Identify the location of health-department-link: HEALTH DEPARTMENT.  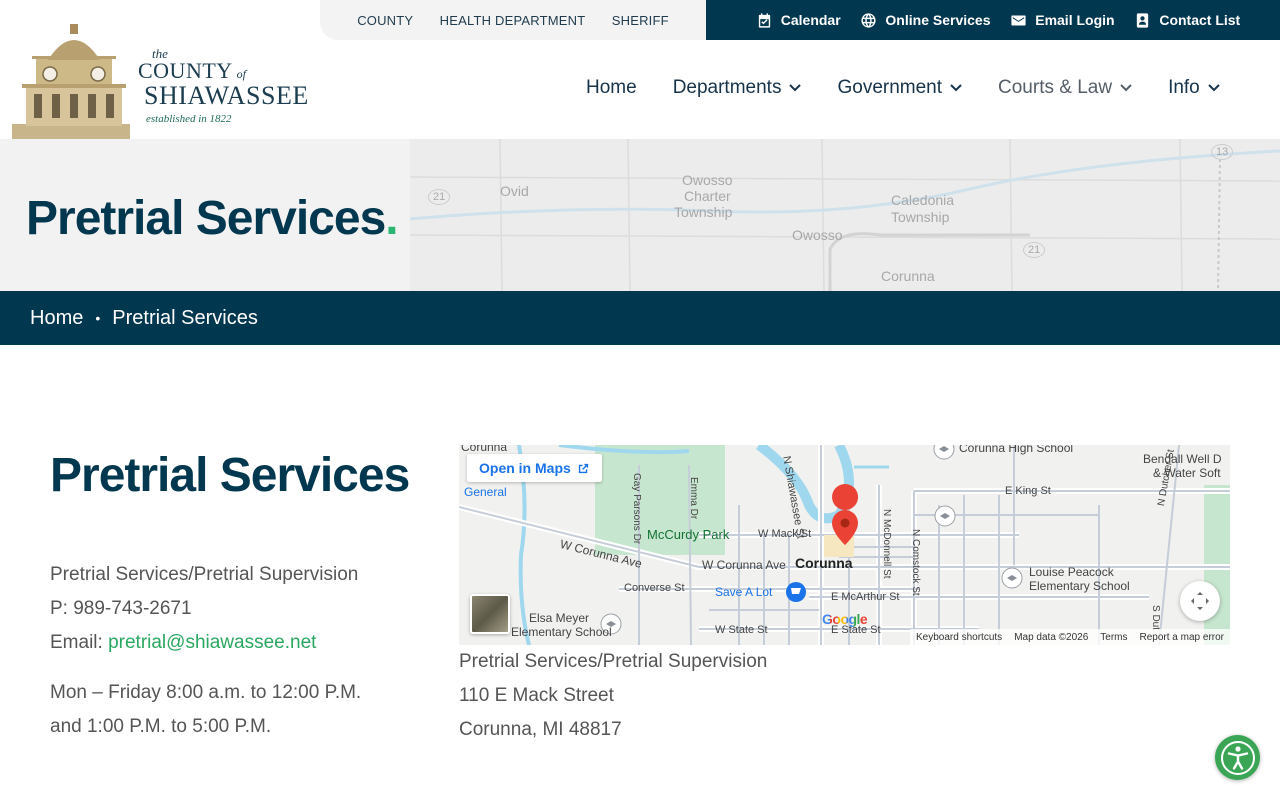
(513, 20).